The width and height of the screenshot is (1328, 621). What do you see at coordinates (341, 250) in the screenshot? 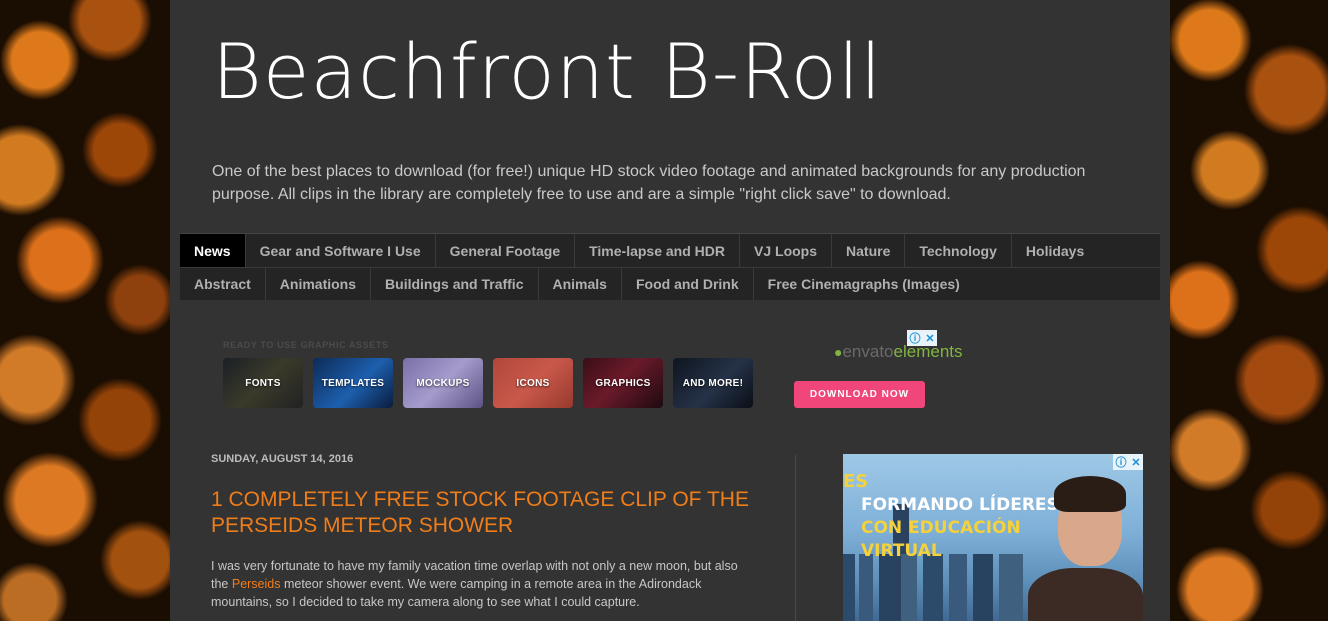
I see `nav-item-gear: Gear and Software I Use` at bounding box center [341, 250].